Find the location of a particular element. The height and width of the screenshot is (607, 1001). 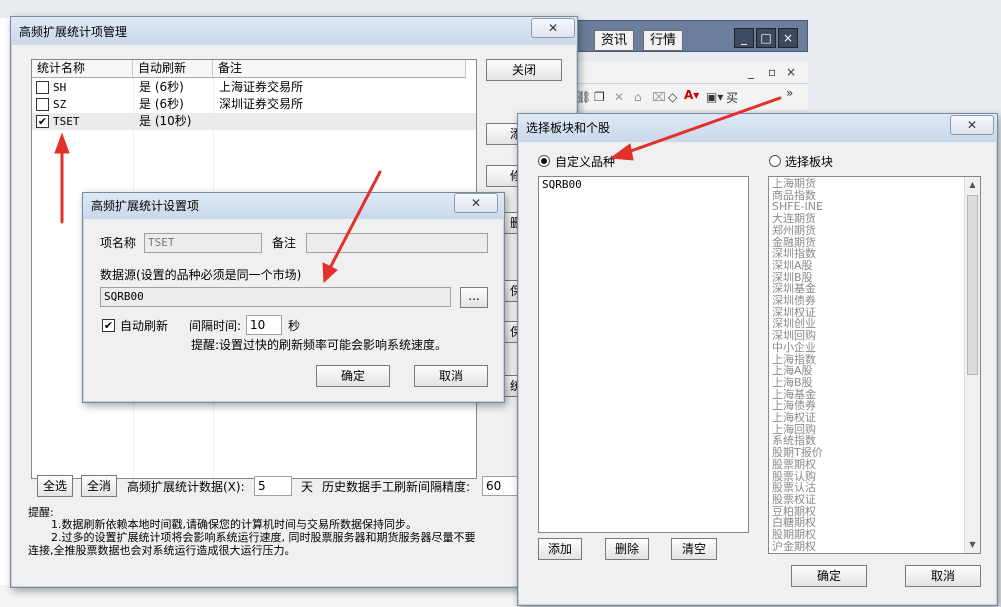

custom-list: SQRB00 is located at coordinates (643, 354).